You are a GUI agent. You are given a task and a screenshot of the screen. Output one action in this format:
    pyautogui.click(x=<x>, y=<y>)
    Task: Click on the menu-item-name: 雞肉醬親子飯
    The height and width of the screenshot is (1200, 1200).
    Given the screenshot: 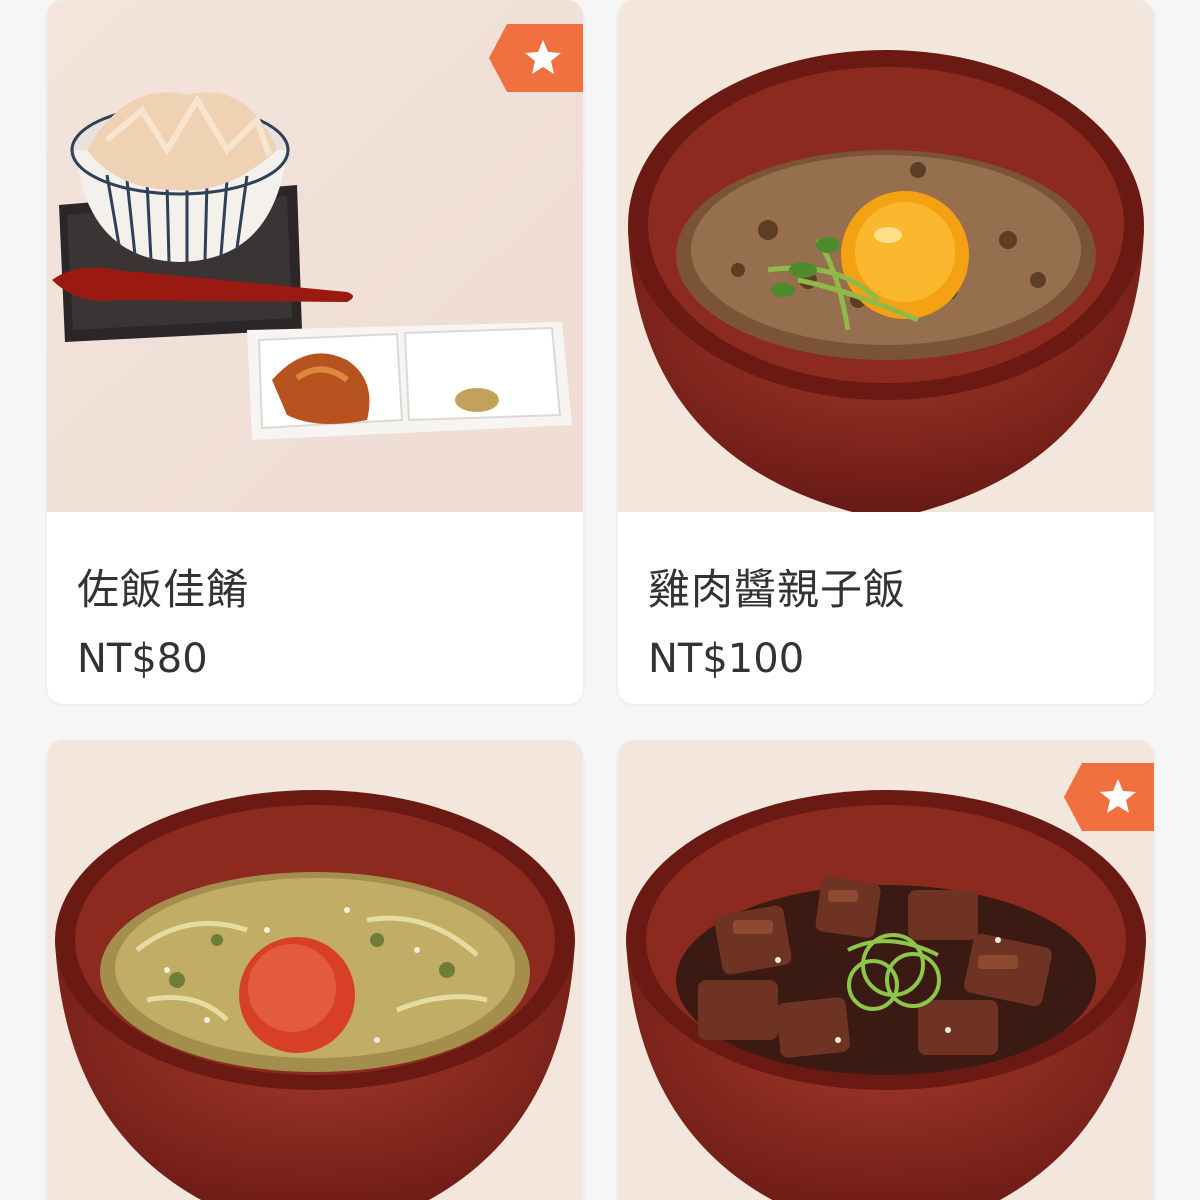 What is the action you would take?
    pyautogui.click(x=777, y=589)
    